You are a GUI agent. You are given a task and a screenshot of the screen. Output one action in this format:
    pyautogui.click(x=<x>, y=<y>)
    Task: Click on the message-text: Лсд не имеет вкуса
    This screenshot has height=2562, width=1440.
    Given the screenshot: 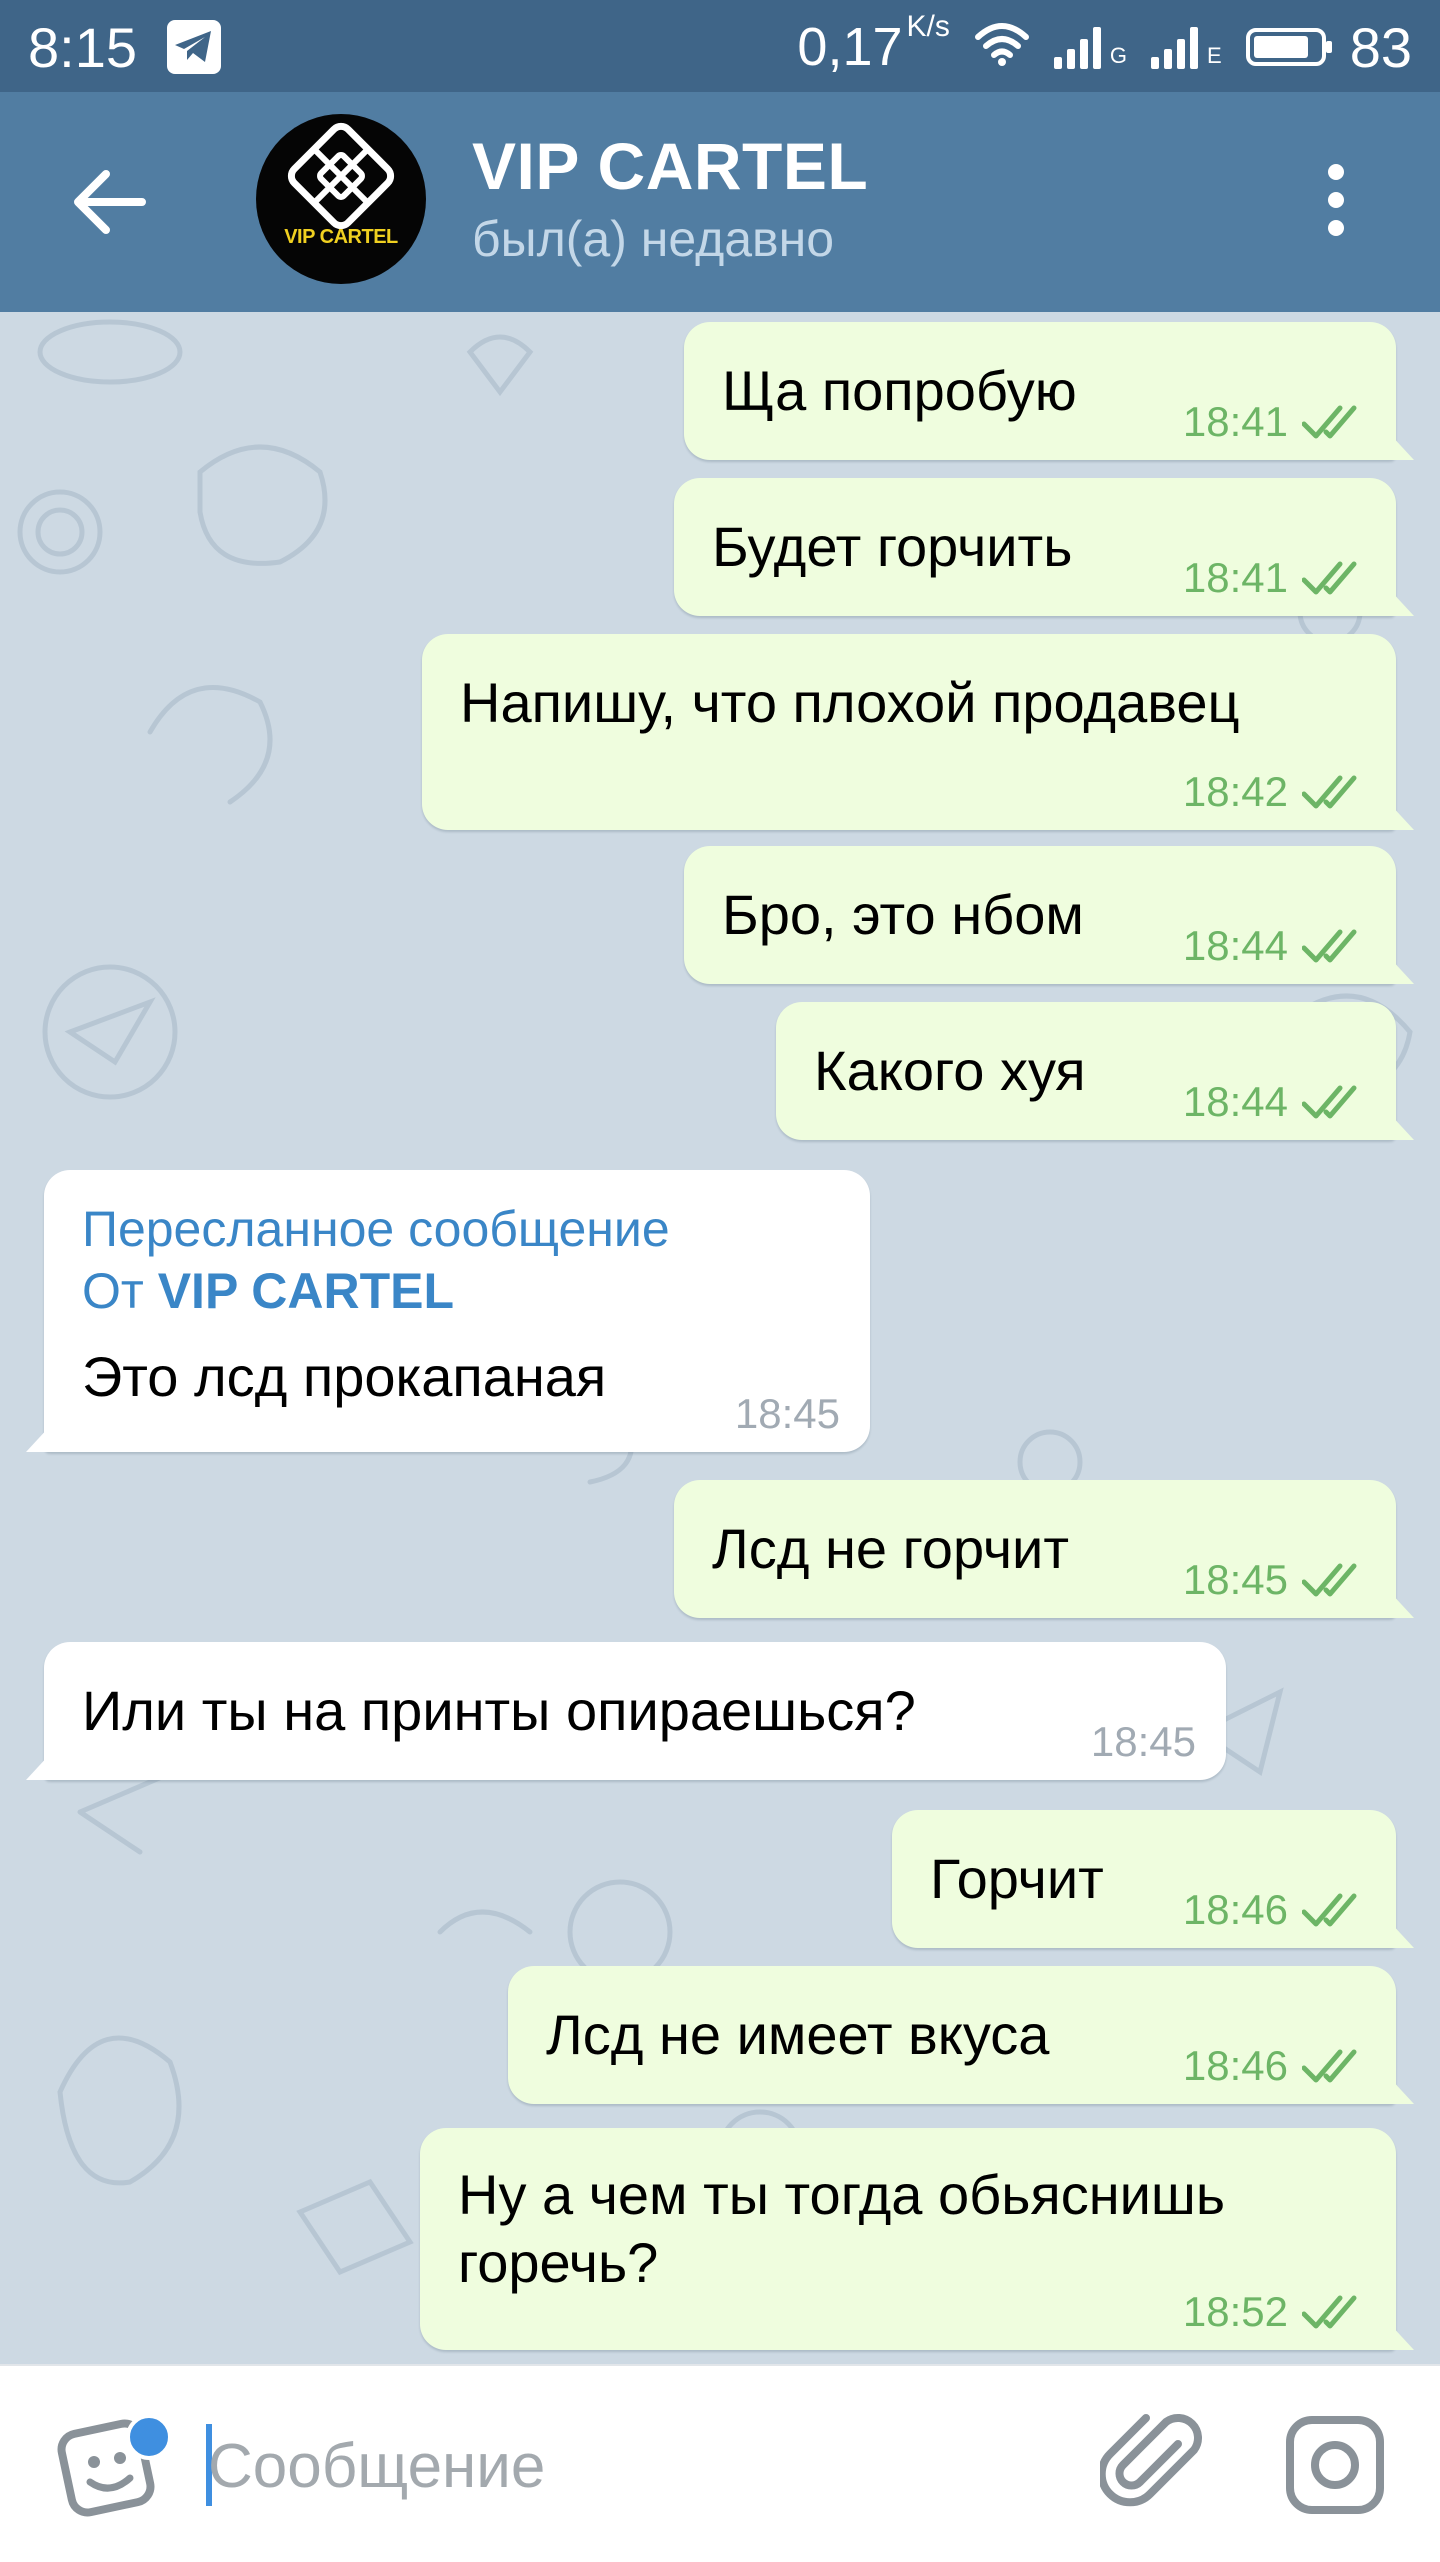 What is the action you would take?
    pyautogui.click(x=798, y=2034)
    